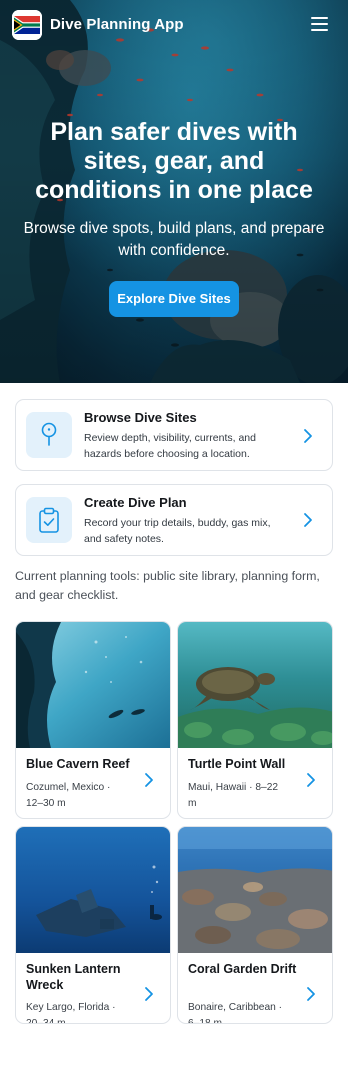  What do you see at coordinates (68, 795) in the screenshot?
I see `site-location-depth: Cozumel, Mexico · 12–30 m` at bounding box center [68, 795].